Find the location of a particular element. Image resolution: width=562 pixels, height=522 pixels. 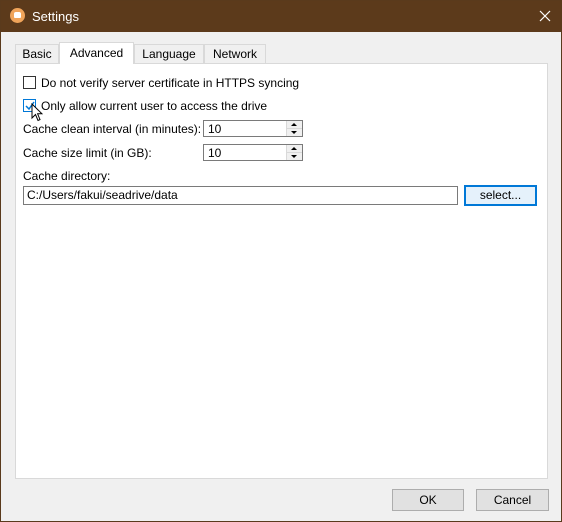

pointer-cursor-icon is located at coordinates (37, 112).